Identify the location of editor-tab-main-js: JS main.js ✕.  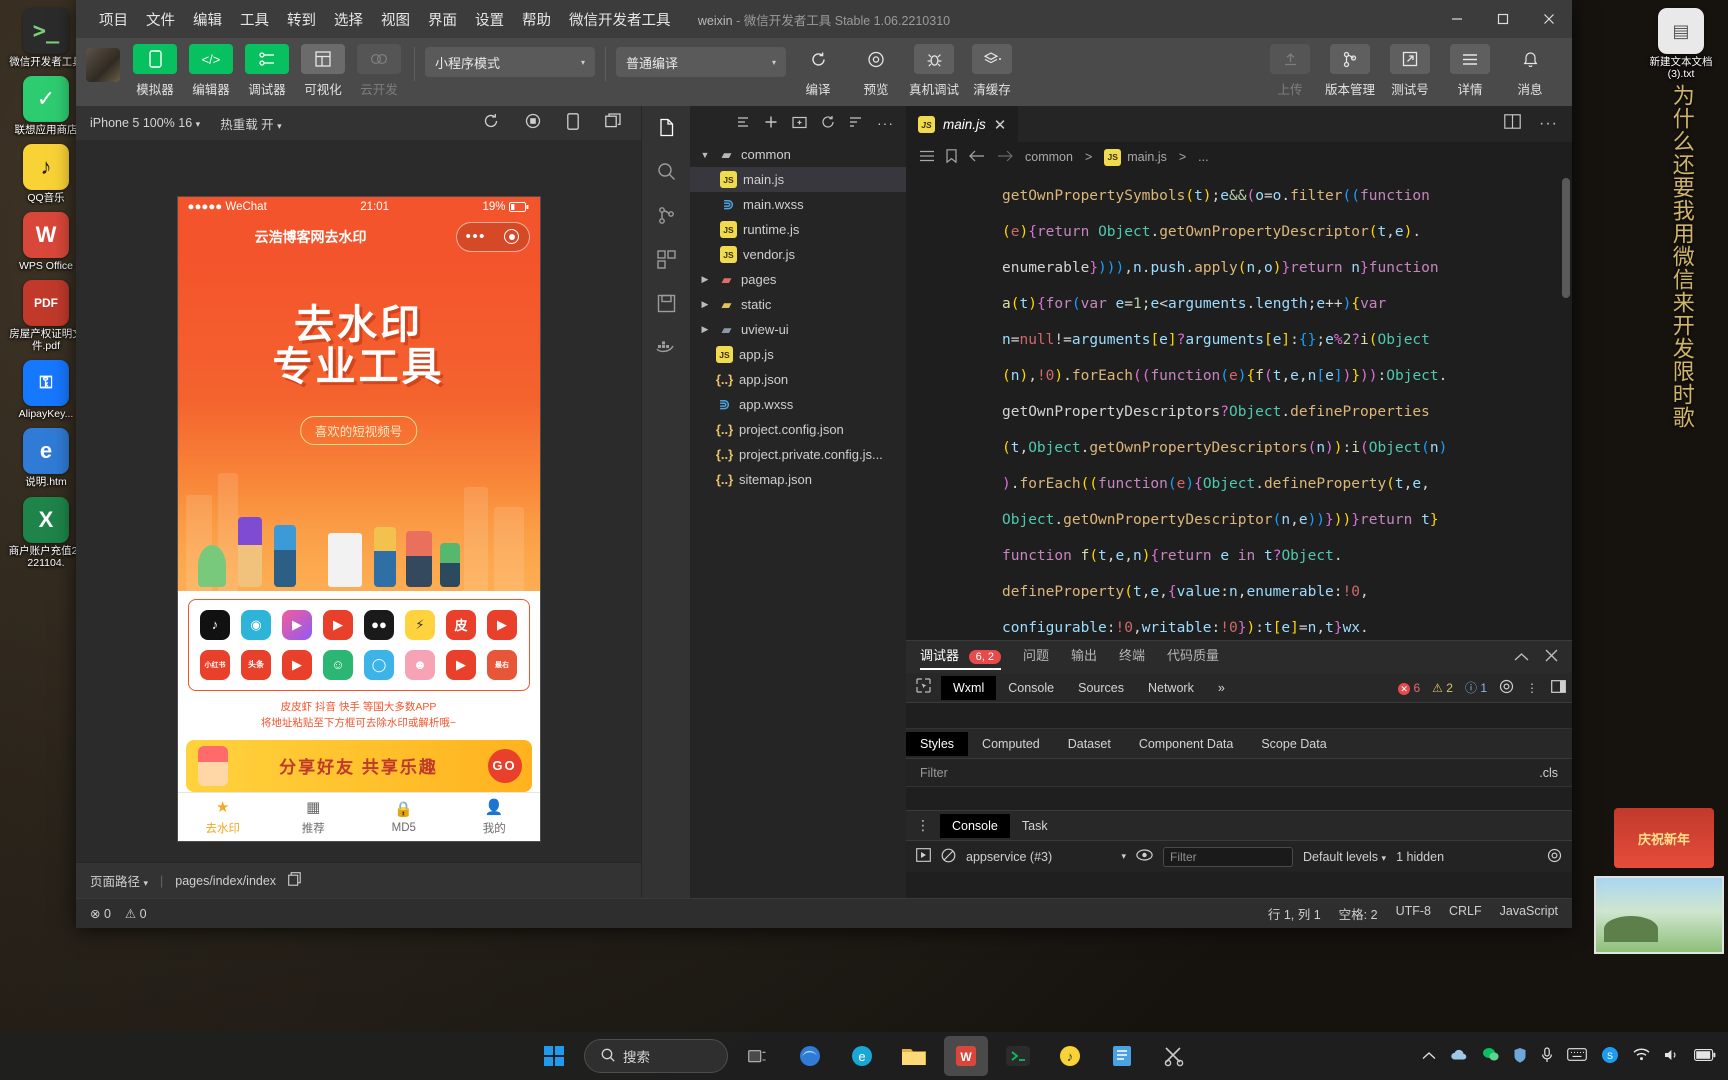
(962, 124).